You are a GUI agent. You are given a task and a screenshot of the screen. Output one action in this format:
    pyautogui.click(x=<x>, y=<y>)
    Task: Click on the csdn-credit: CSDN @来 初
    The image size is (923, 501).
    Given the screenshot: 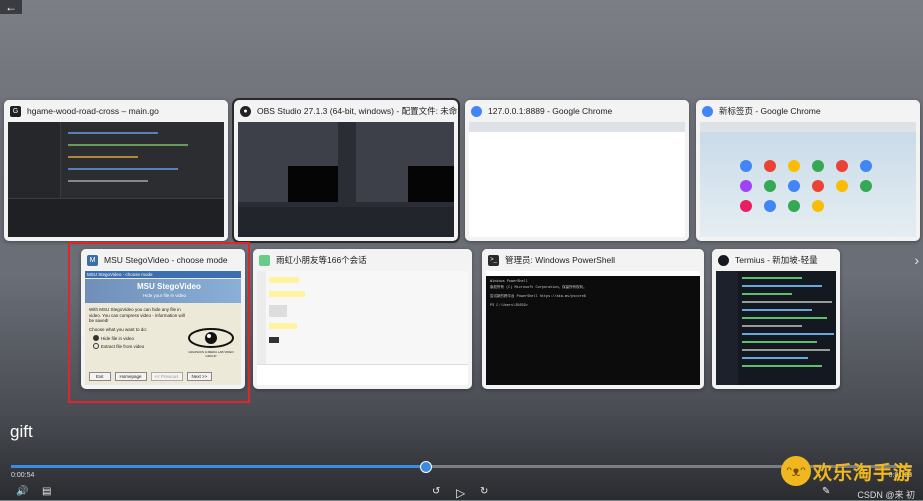 What is the action you would take?
    pyautogui.click(x=886, y=495)
    